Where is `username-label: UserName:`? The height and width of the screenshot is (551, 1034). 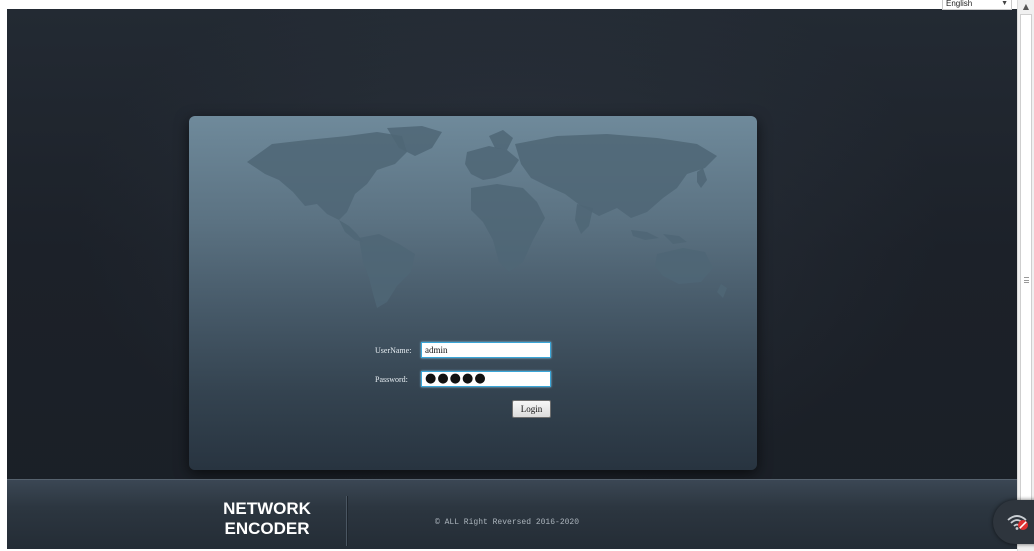
username-label: UserName: is located at coordinates (393, 350).